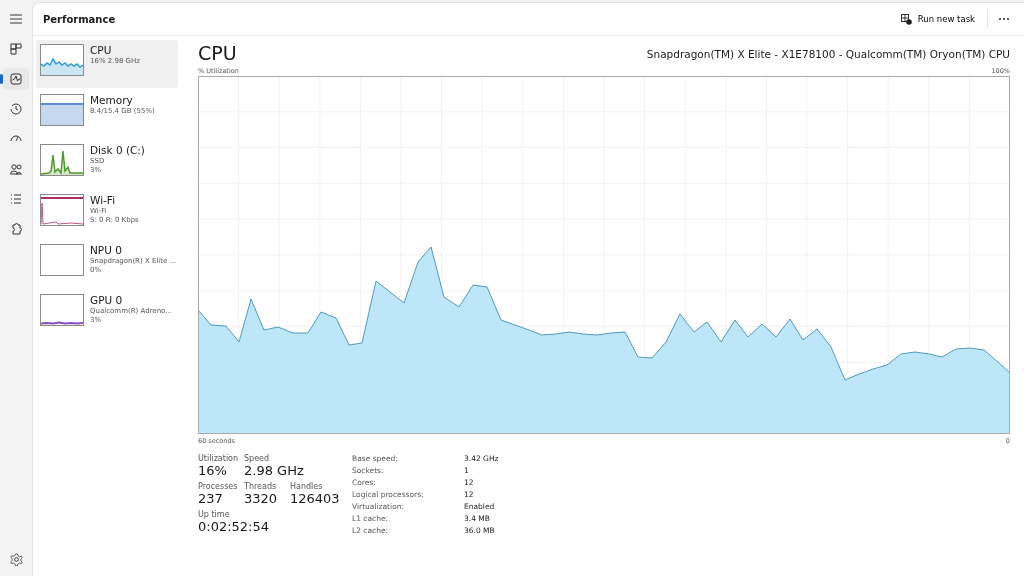  I want to click on stat-label: Handles, so click(307, 486).